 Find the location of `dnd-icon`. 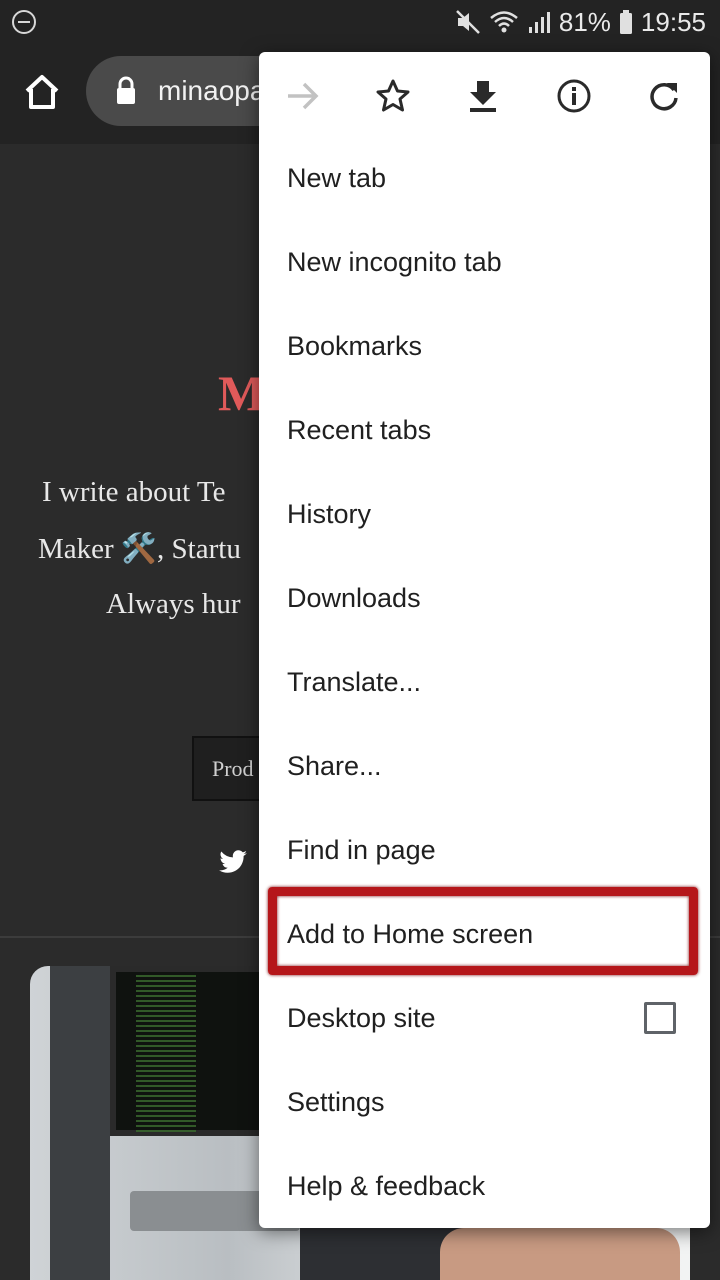

dnd-icon is located at coordinates (24, 22).